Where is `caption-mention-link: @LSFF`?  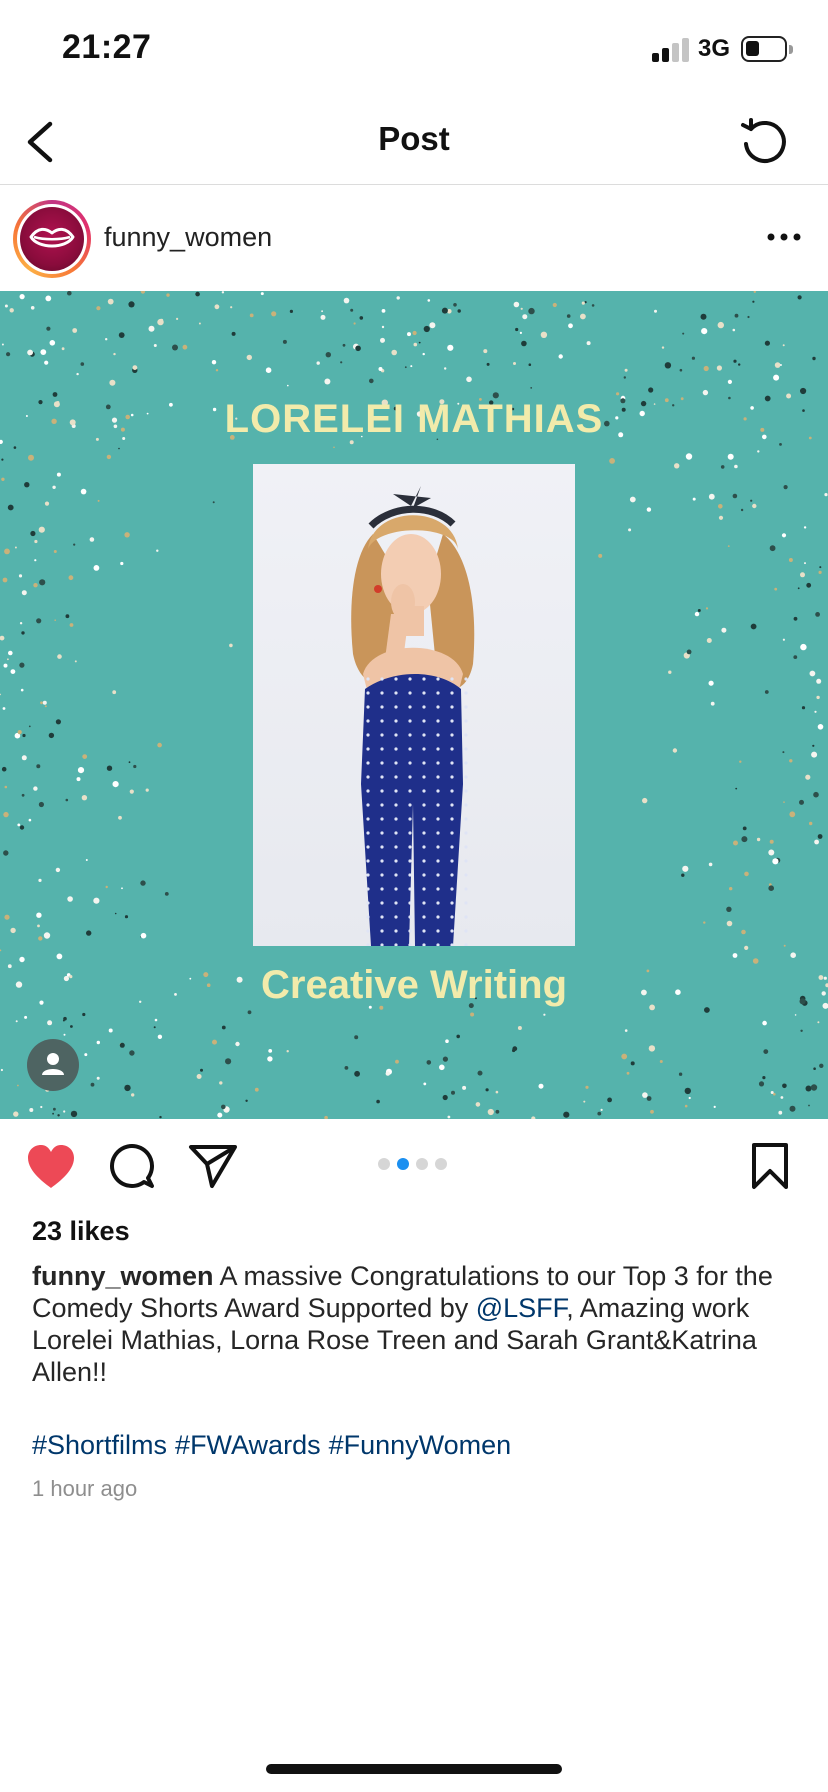
caption-mention-link: @LSFF is located at coordinates (521, 1308).